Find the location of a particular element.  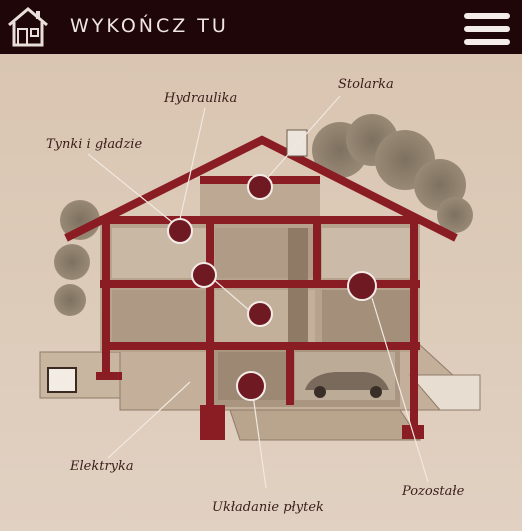

hotspot-tynki is located at coordinates (204, 275).